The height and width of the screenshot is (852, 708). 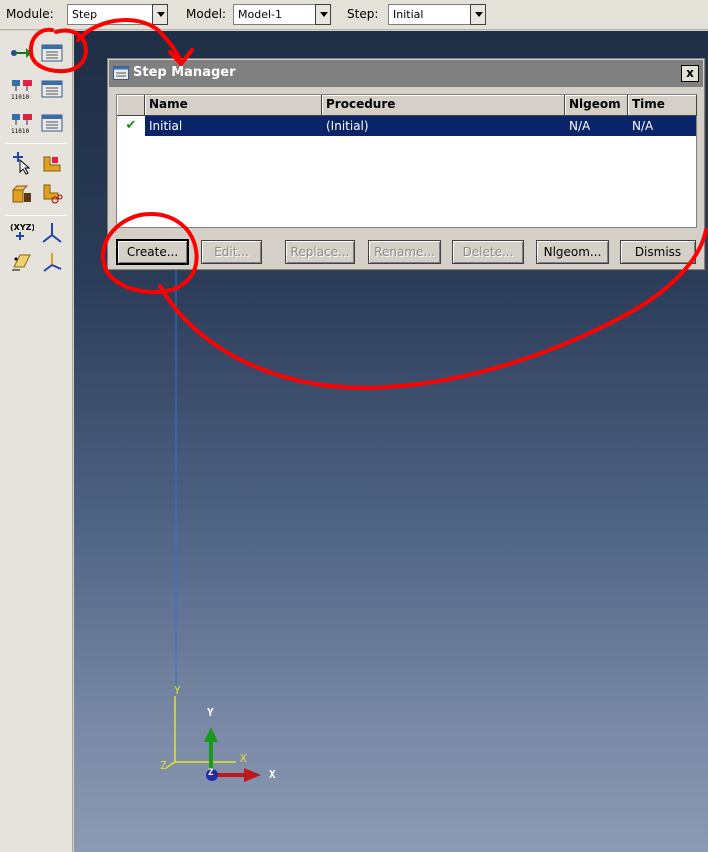 I want to click on global-x-label: X, so click(x=243, y=758).